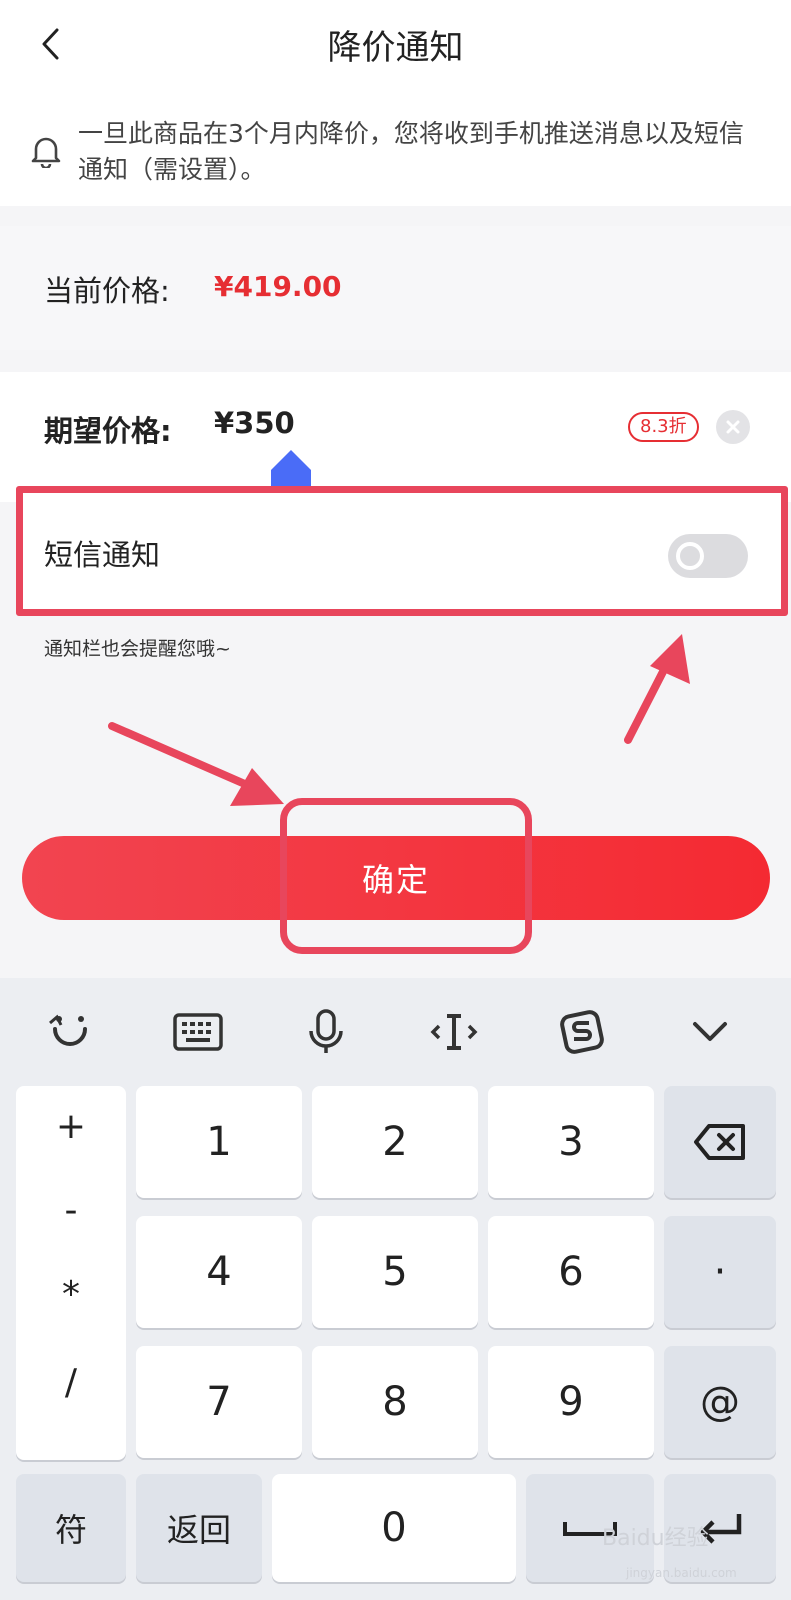 The width and height of the screenshot is (791, 1600). I want to click on annotation-box-sms, so click(402, 551).